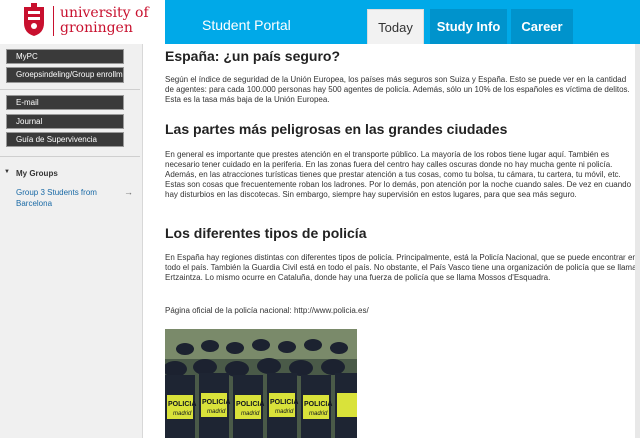  I want to click on heading-police-types: Los diferentes tipos de policía, so click(266, 233).